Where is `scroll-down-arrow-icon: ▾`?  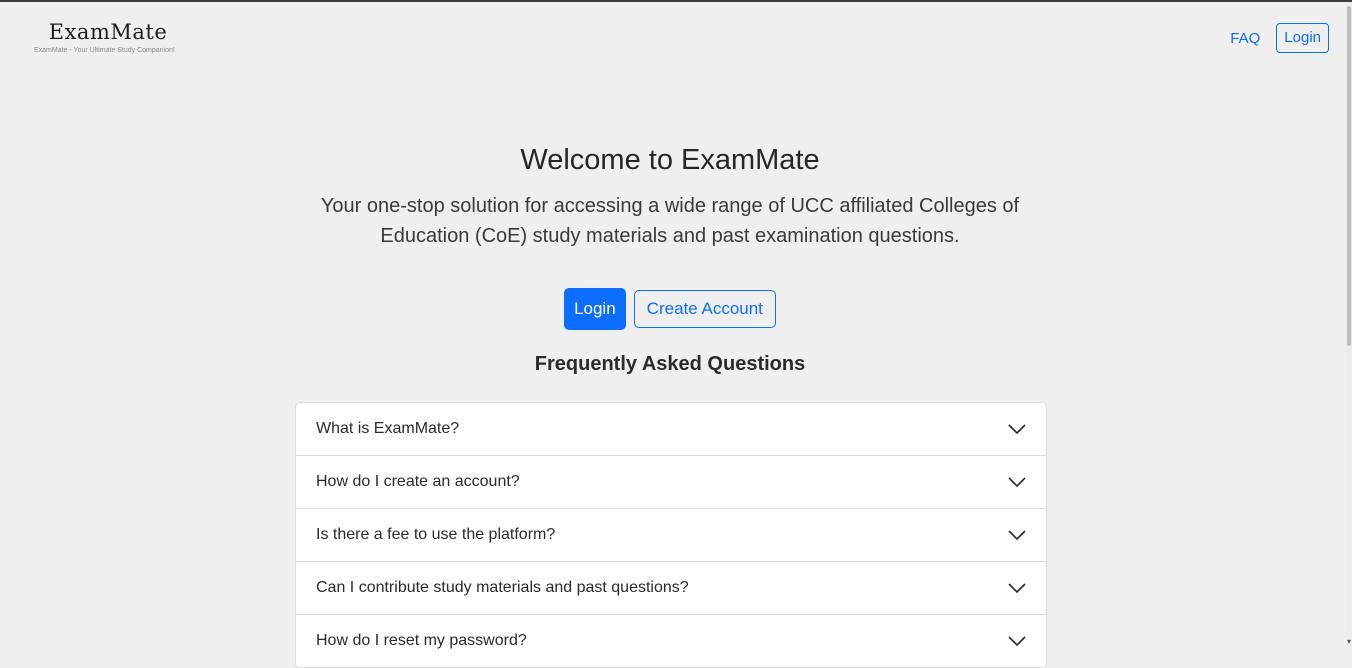 scroll-down-arrow-icon: ▾ is located at coordinates (1349, 642).